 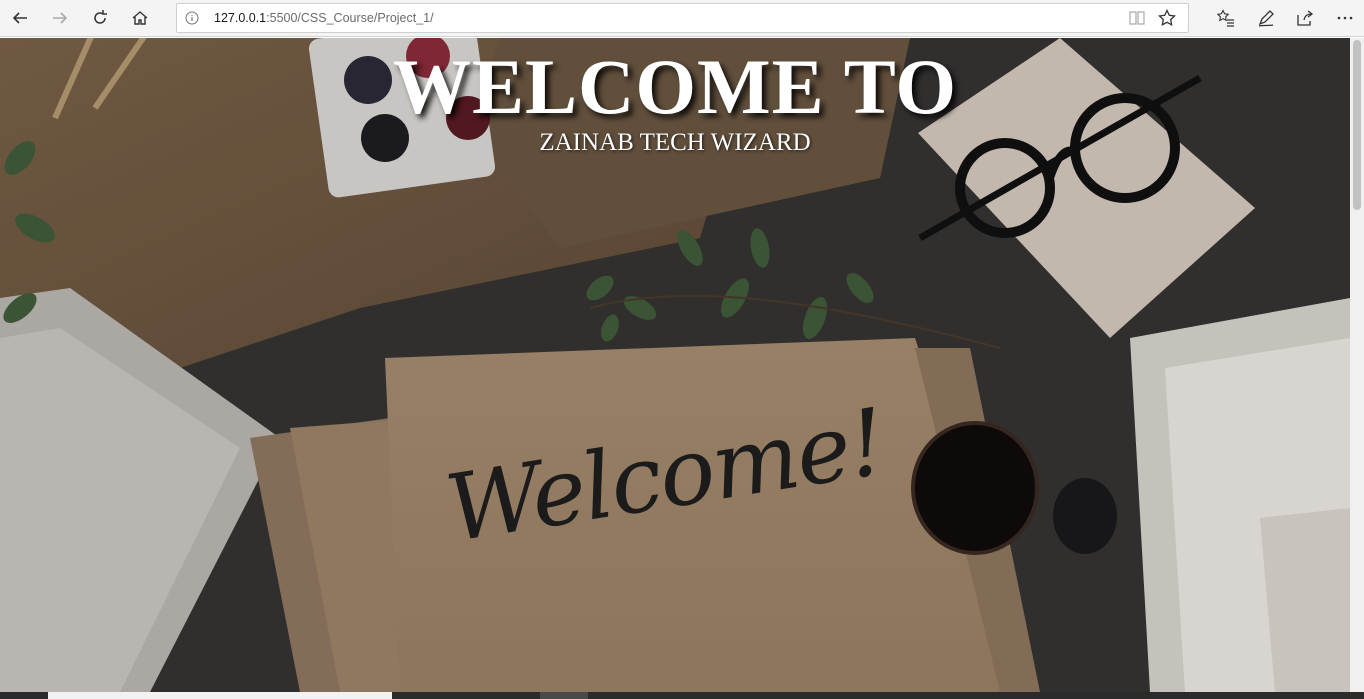 I want to click on page-title: WELCOME TO, so click(x=675, y=86).